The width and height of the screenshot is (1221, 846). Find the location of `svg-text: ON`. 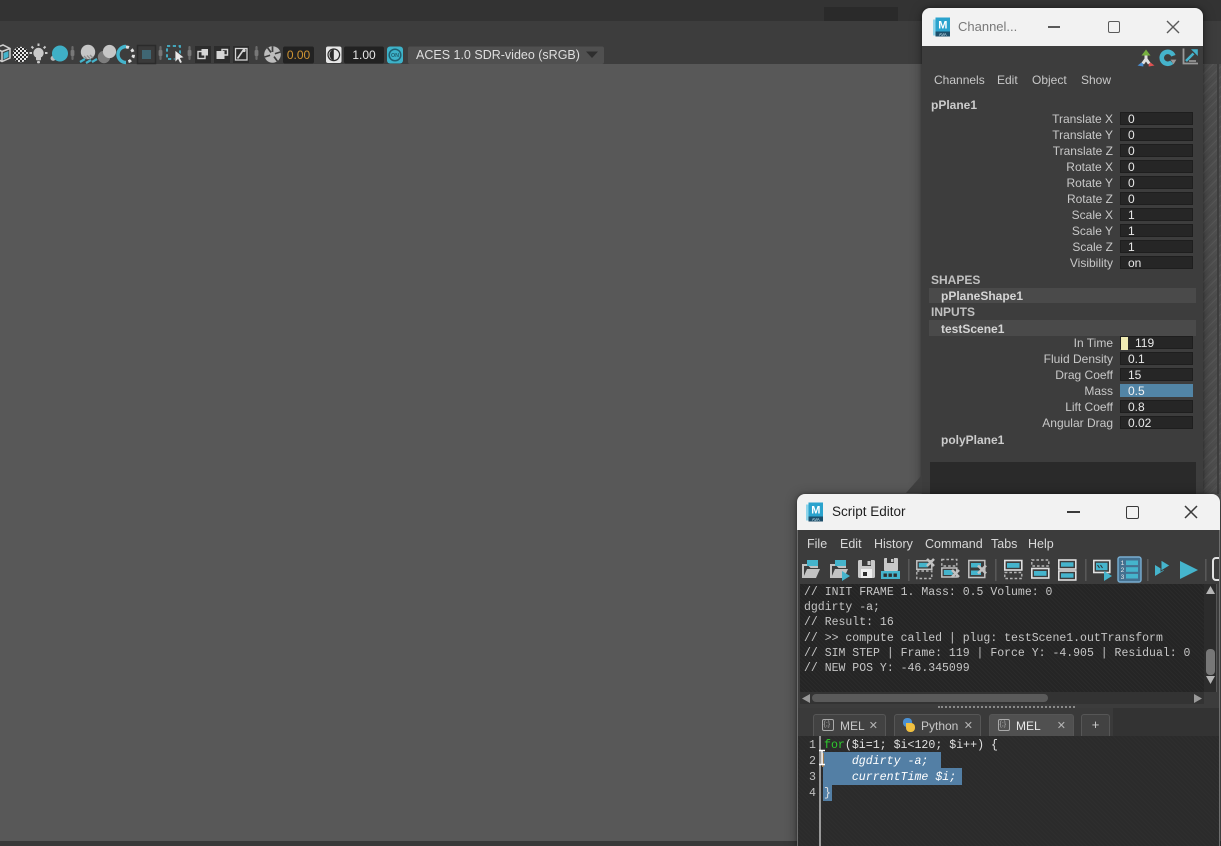

svg-text: ON is located at coordinates (395, 56).